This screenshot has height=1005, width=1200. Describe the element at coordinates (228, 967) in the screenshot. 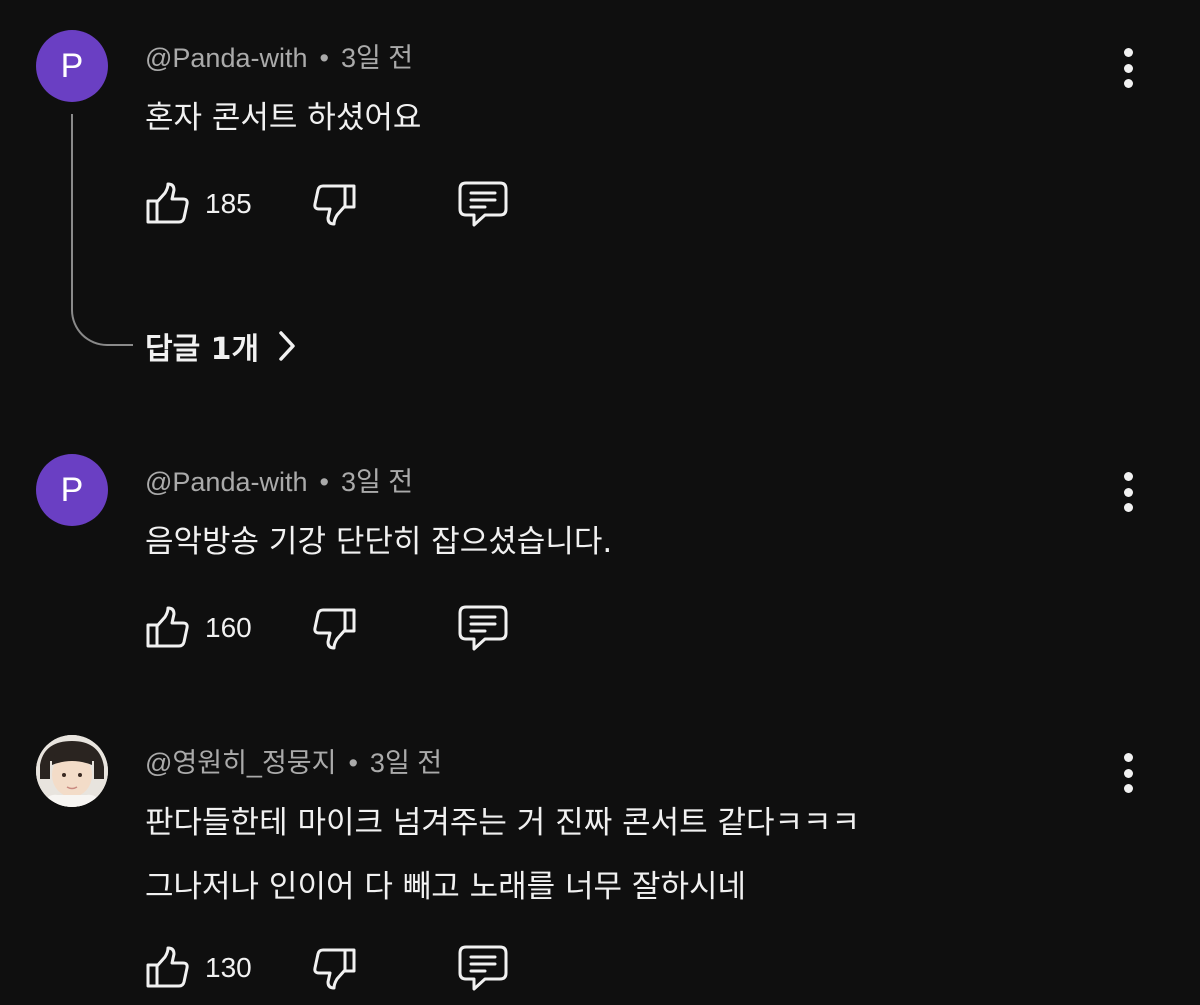

I see `like-count: 130` at that location.